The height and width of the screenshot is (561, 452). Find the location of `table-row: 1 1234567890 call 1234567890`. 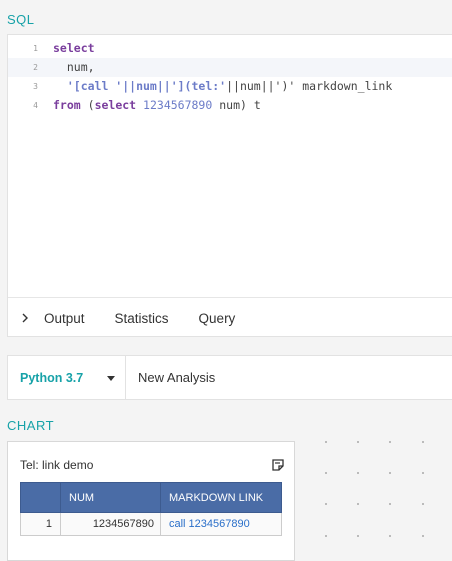

table-row: 1 1234567890 call 1234567890 is located at coordinates (151, 524).